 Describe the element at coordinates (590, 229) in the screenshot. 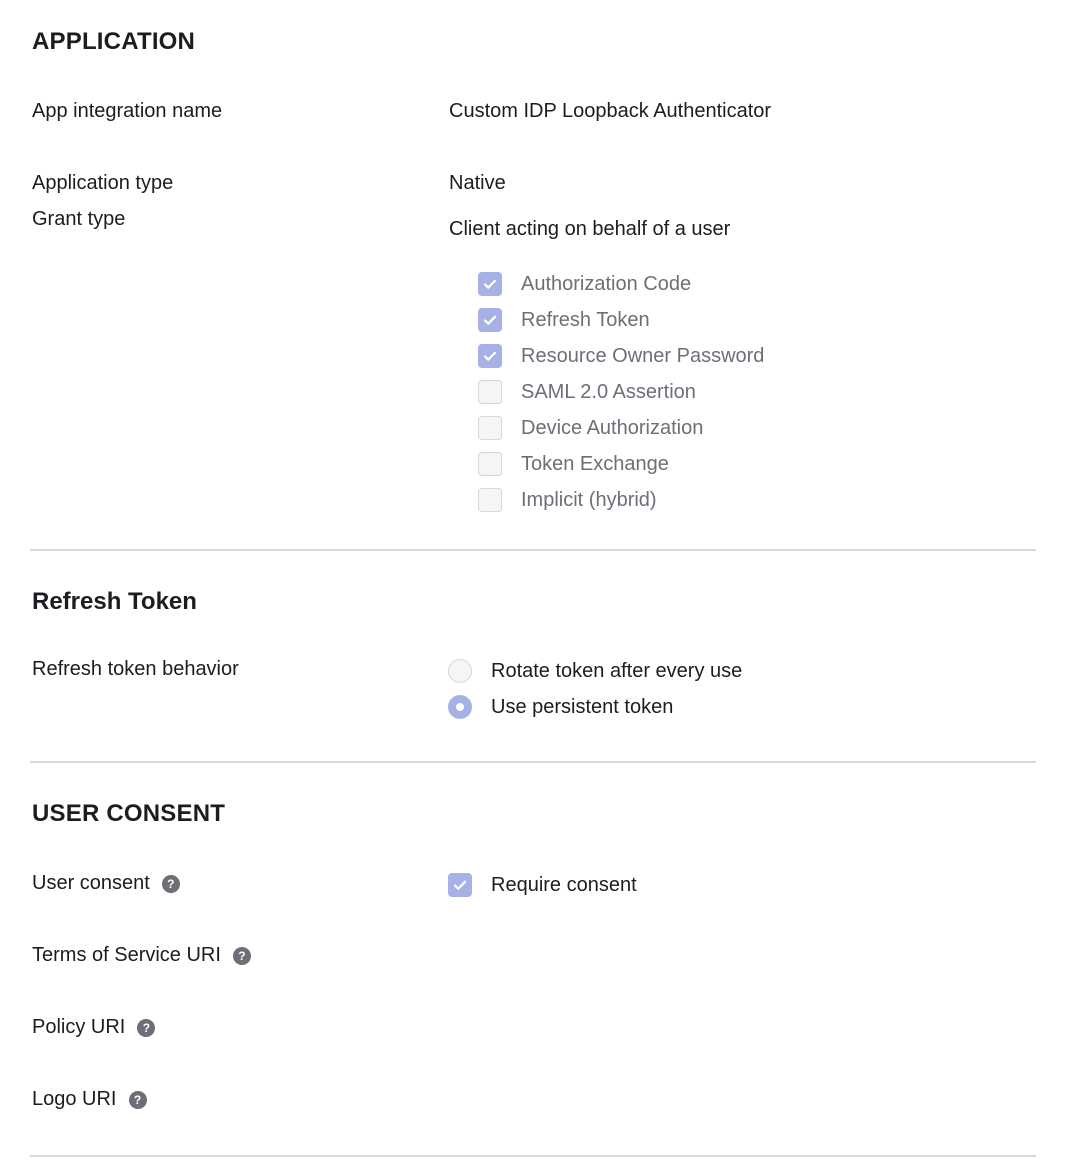

I see `grant-type-value: Client acting on behalf of a user` at that location.